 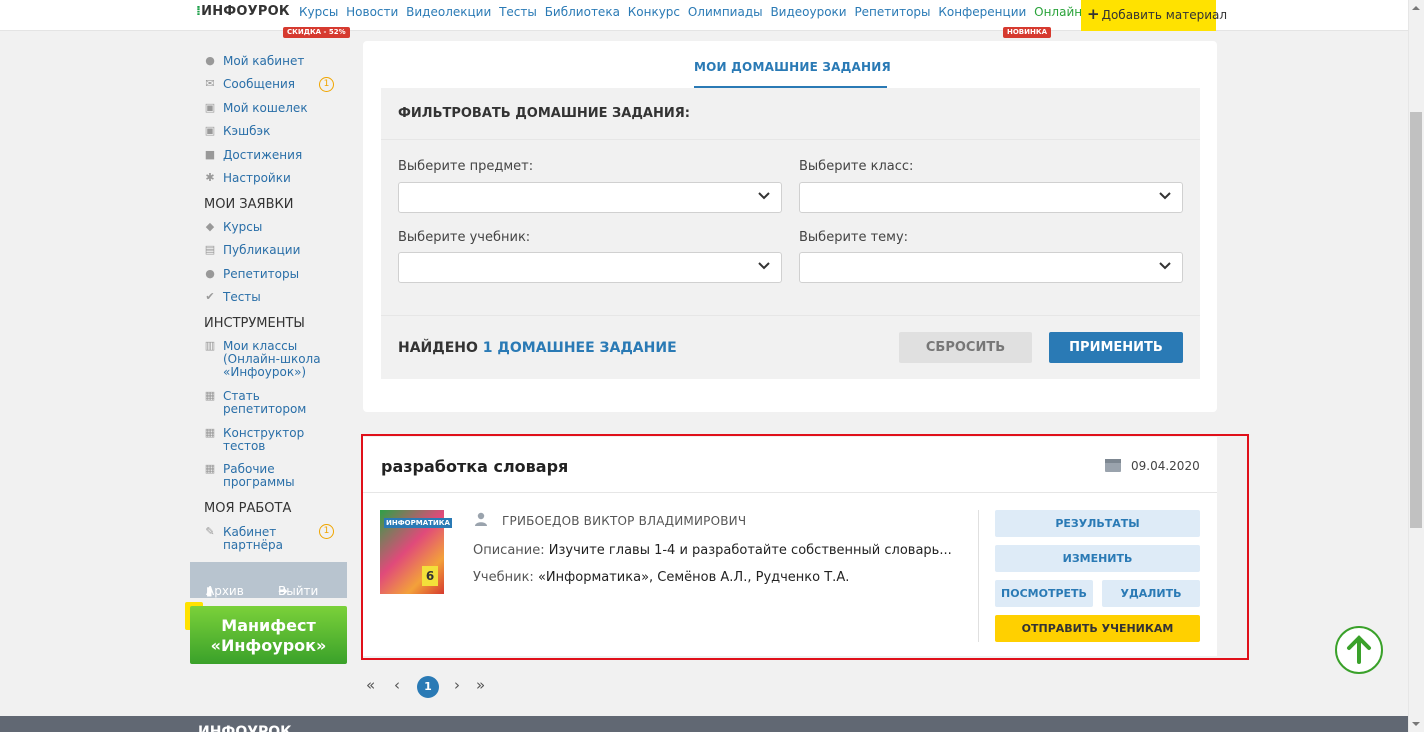 What do you see at coordinates (210, 226) in the screenshot?
I see `graduation-cap-icon: ◆` at bounding box center [210, 226].